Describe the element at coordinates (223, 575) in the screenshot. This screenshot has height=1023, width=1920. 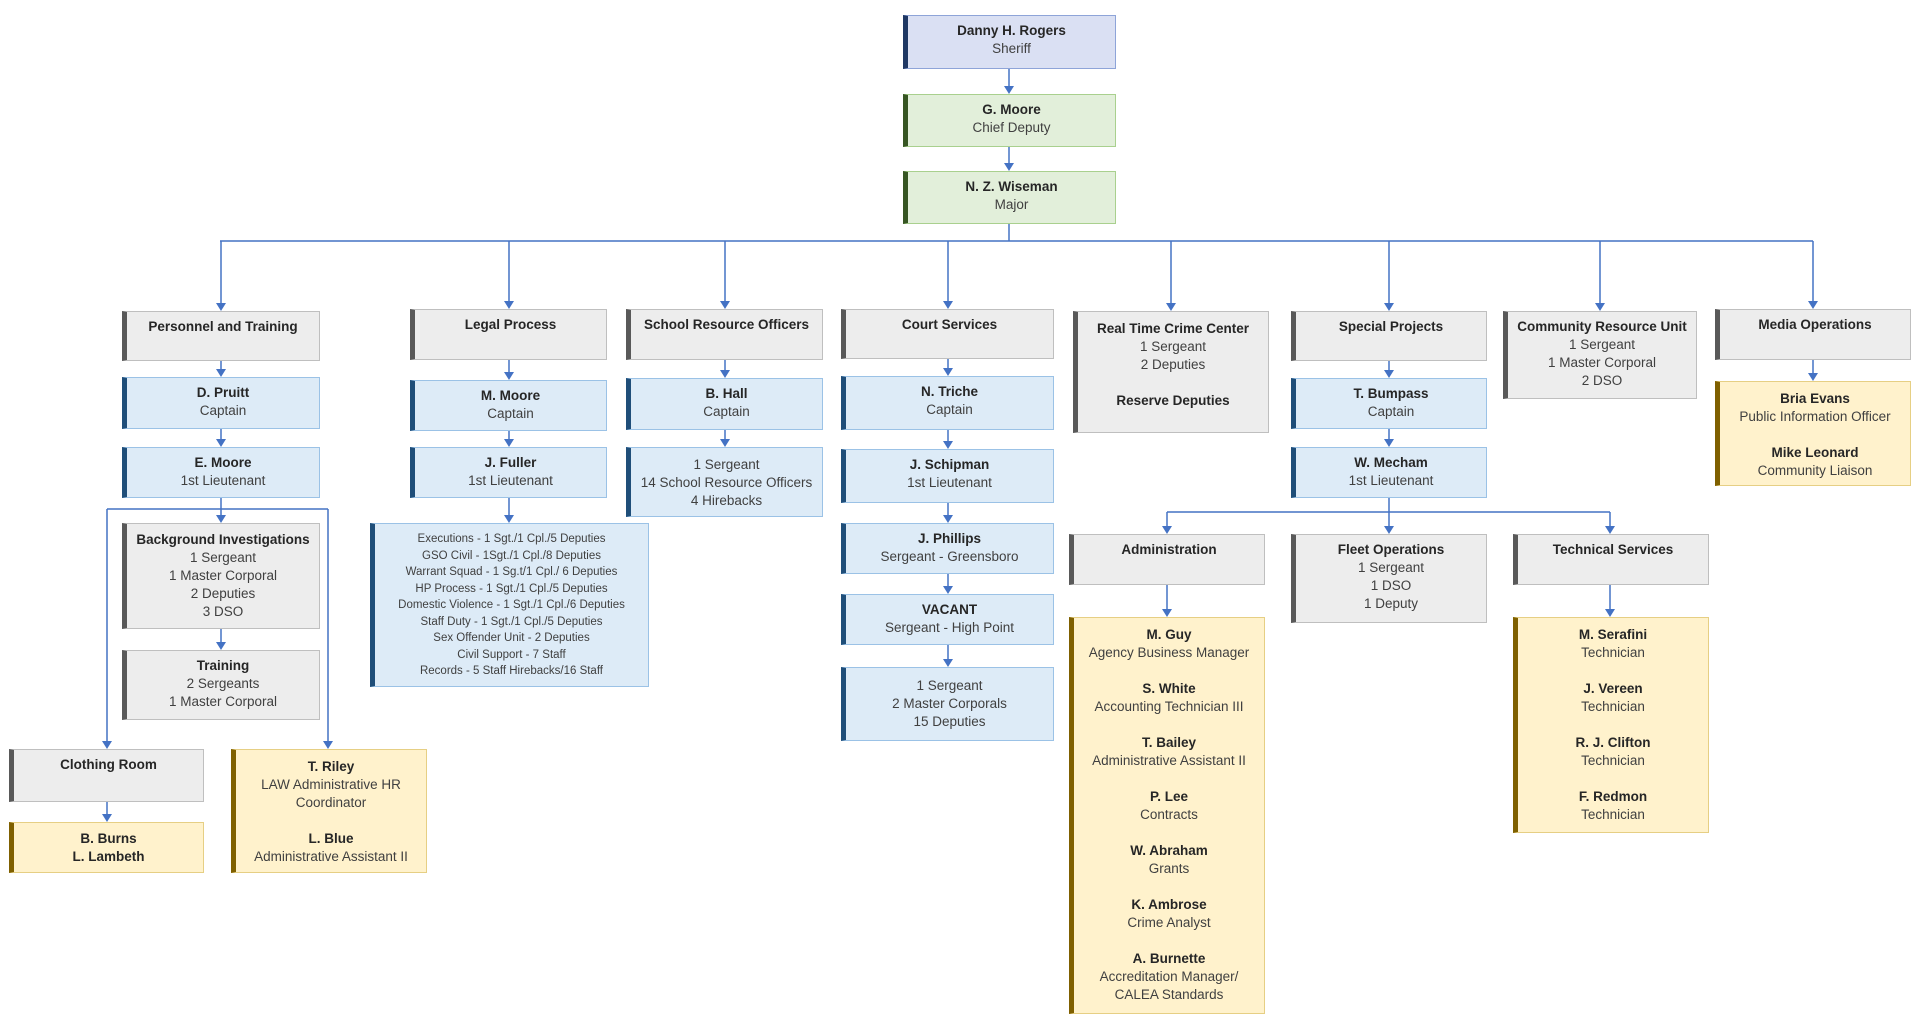
I see `node-text: 1 Master Corporal` at that location.